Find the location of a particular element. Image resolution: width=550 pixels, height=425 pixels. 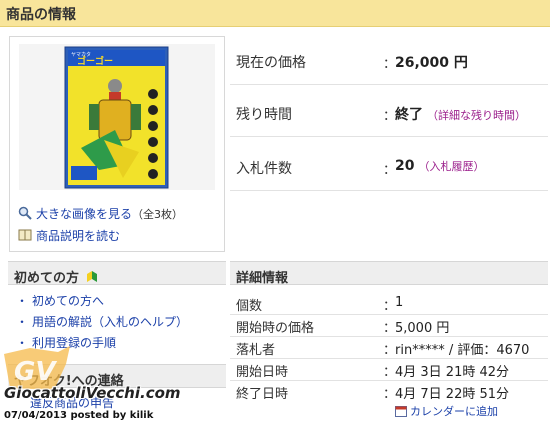

toy-box-photo: ヤマカタ ゴーゴー is located at coordinates (117, 117).